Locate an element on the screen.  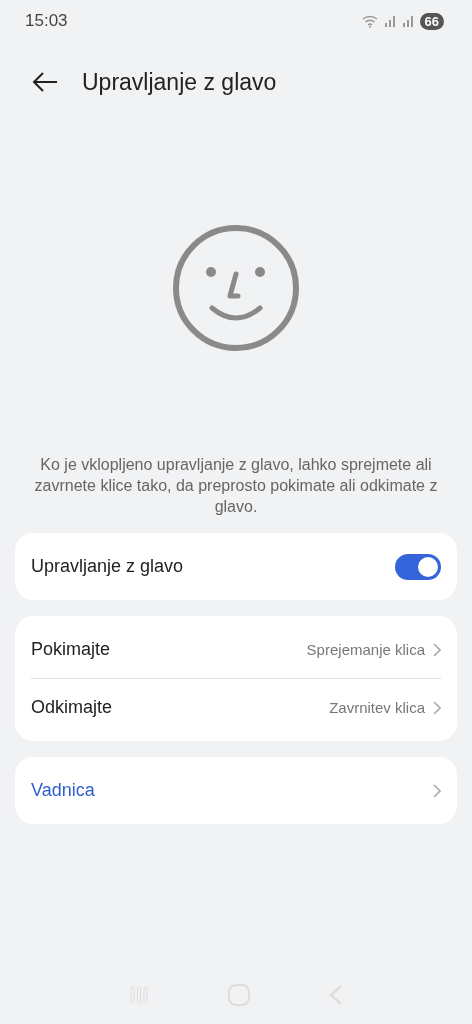
description-text: Ko je vklopljeno upravljanje z glavo, lahko sprejmete ali zavrnete klice tako, da preprosto pokimate ali odkimate z glavo. is located at coordinates (236, 486).